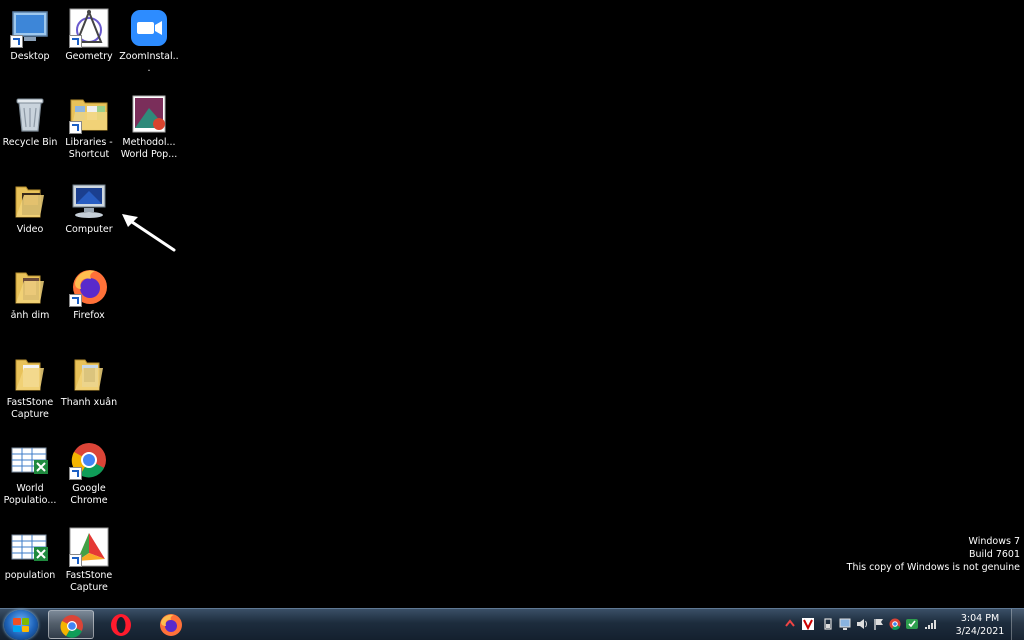  What do you see at coordinates (149, 114) in the screenshot?
I see `pdf-document-icon` at bounding box center [149, 114].